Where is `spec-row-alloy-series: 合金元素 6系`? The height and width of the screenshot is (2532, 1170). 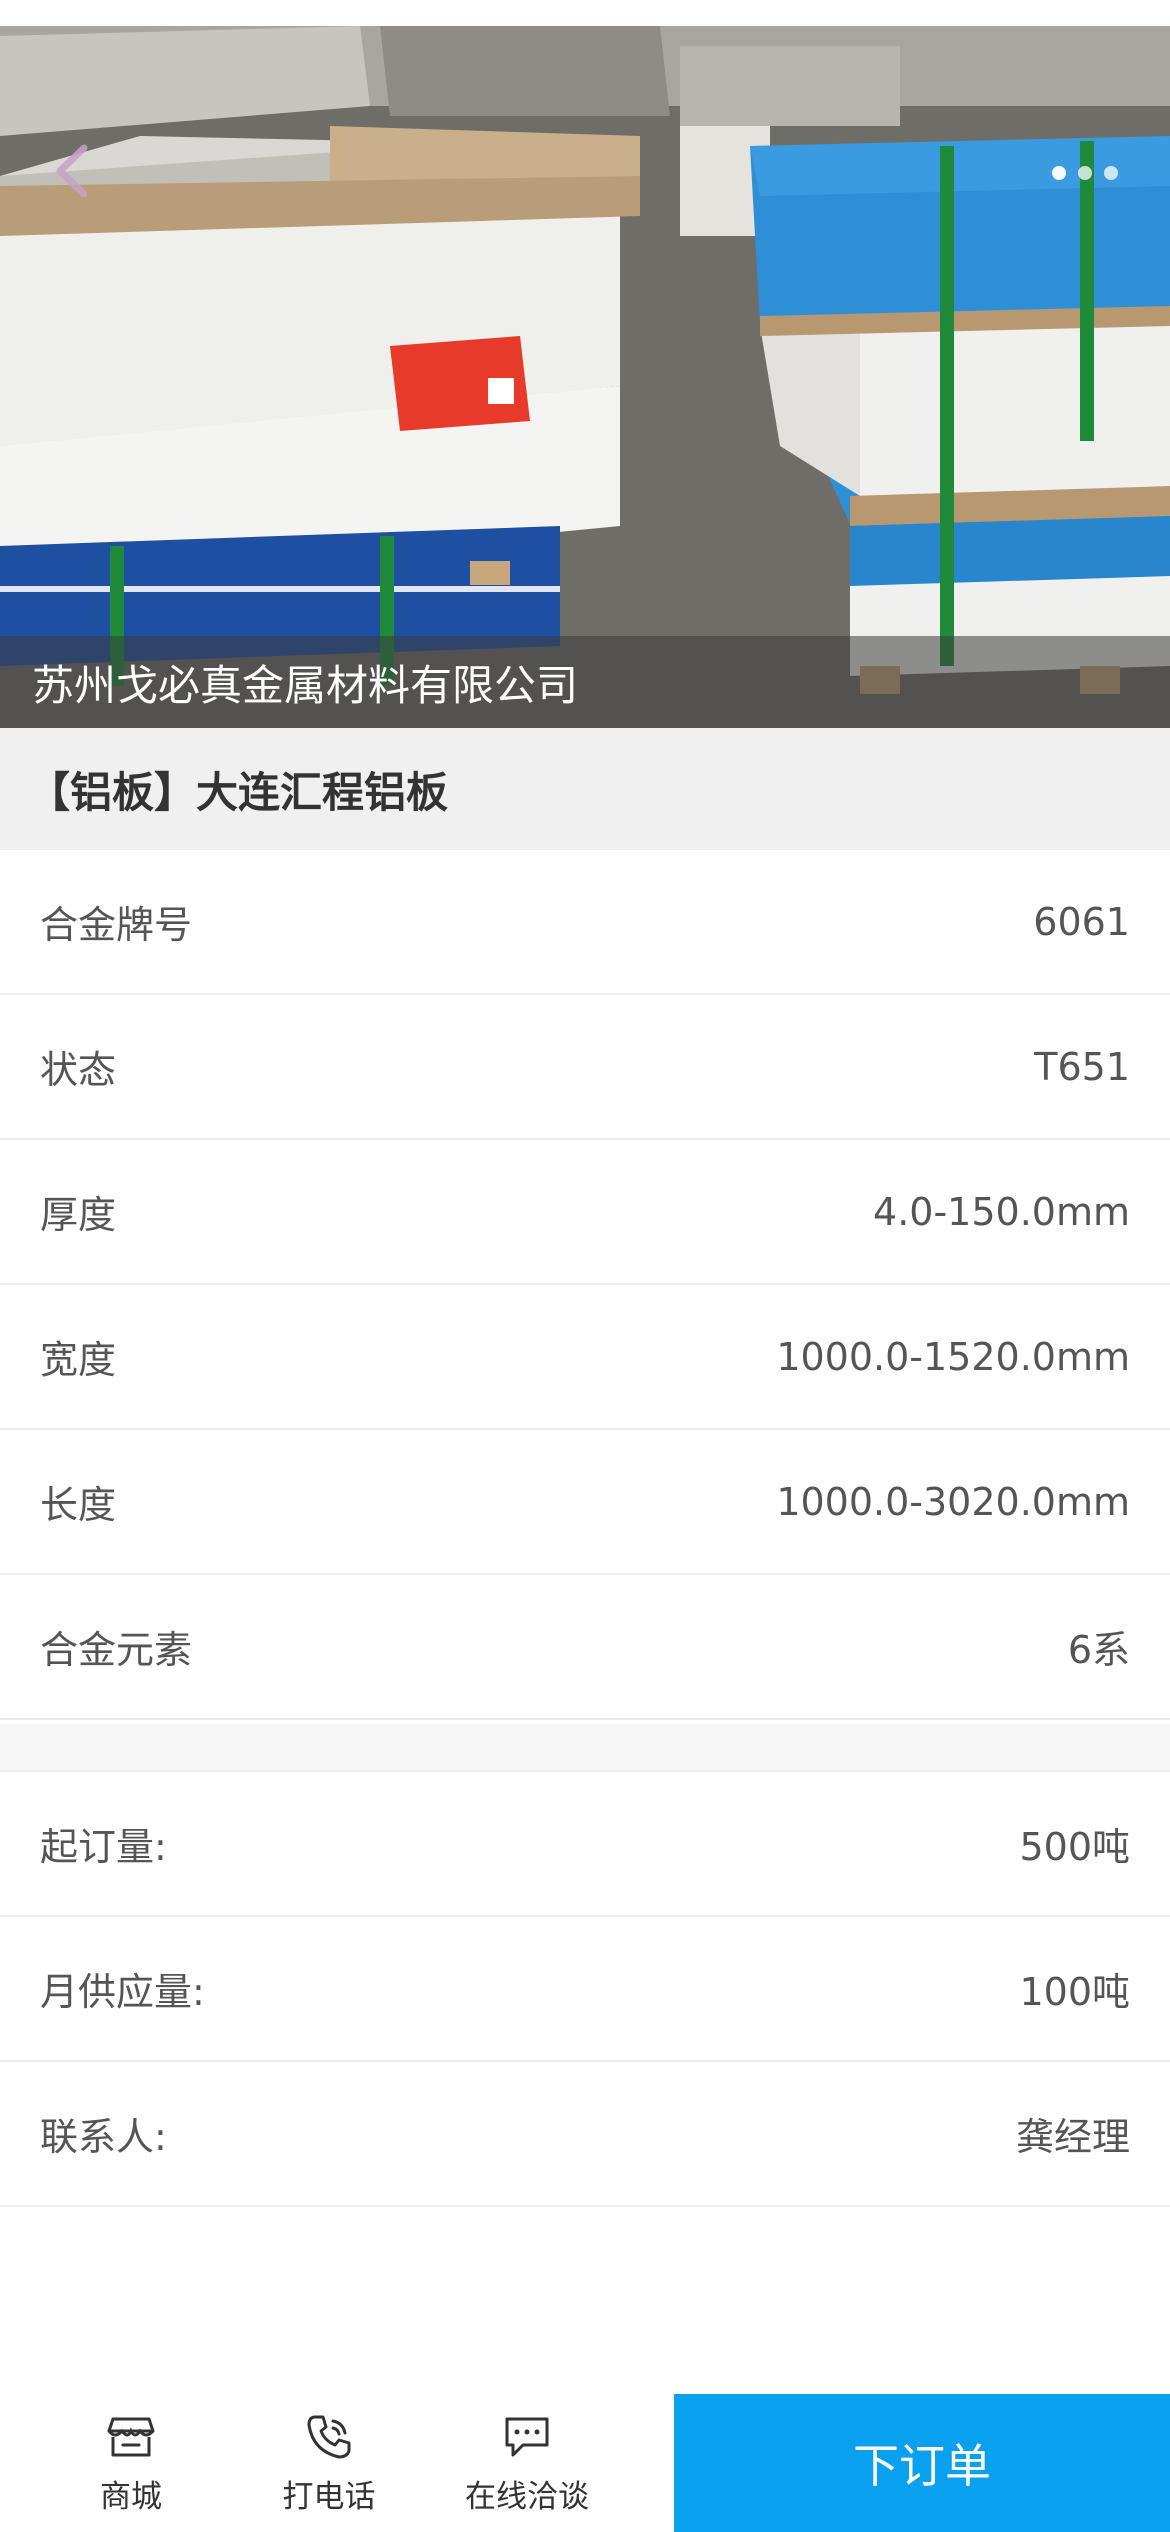
spec-row-alloy-series: 合金元素 6系 is located at coordinates (585, 1647).